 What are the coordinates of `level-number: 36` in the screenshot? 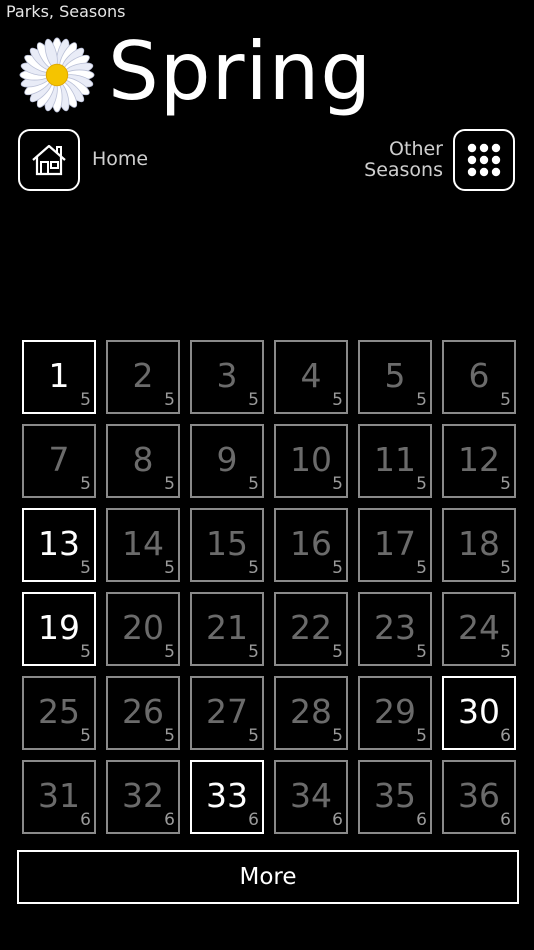 It's located at (479, 795).